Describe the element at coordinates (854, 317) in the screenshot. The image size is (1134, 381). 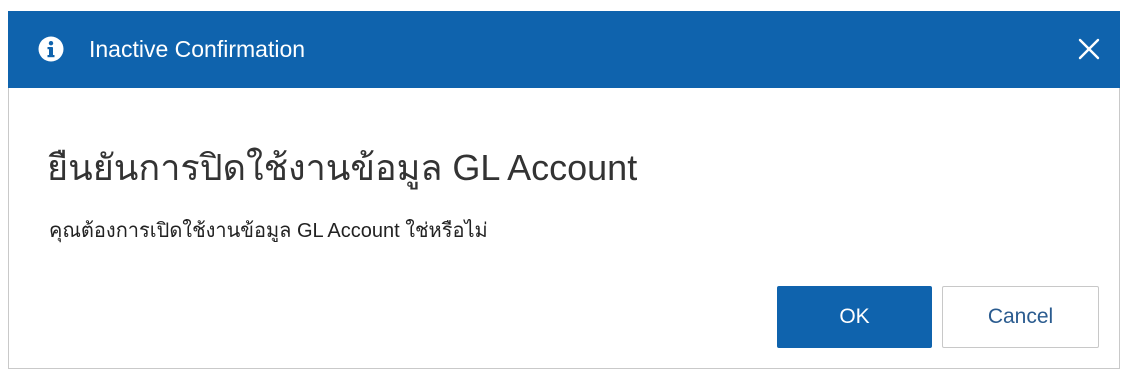
I see `ok-button: OK` at that location.